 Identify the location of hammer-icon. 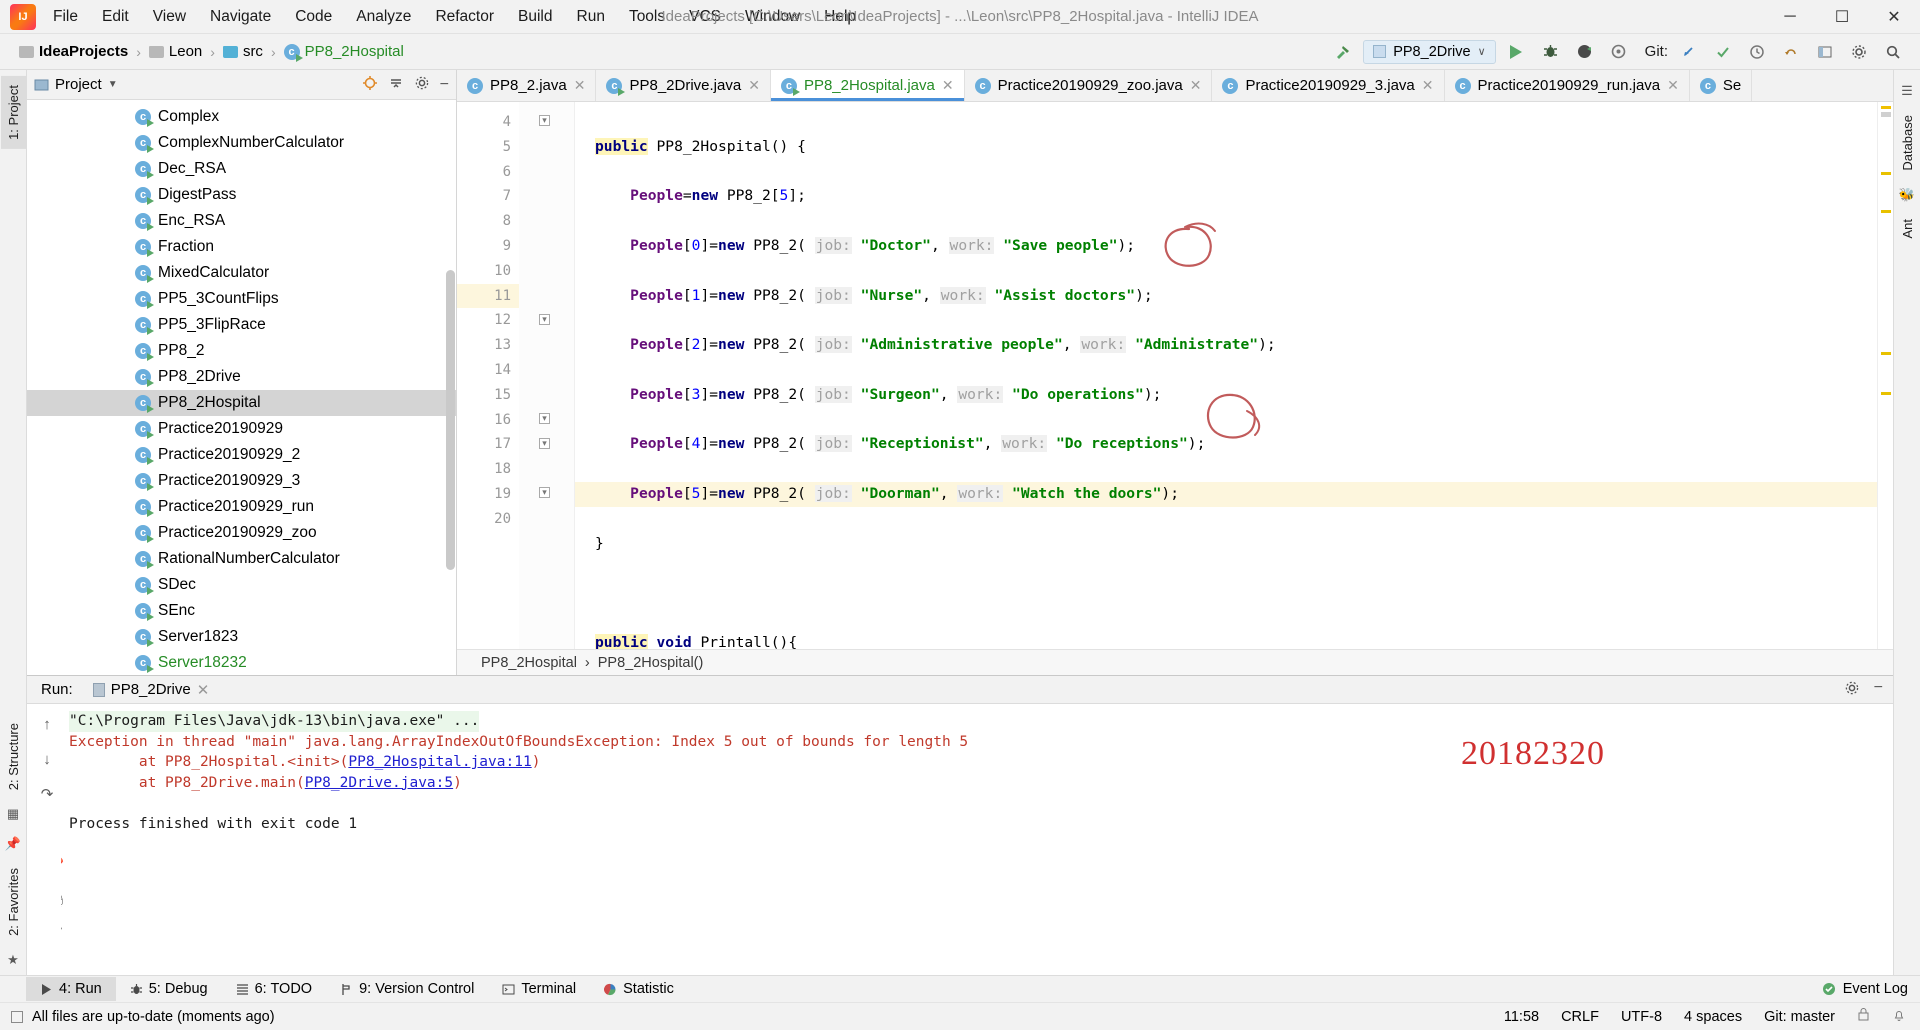
(1342, 51).